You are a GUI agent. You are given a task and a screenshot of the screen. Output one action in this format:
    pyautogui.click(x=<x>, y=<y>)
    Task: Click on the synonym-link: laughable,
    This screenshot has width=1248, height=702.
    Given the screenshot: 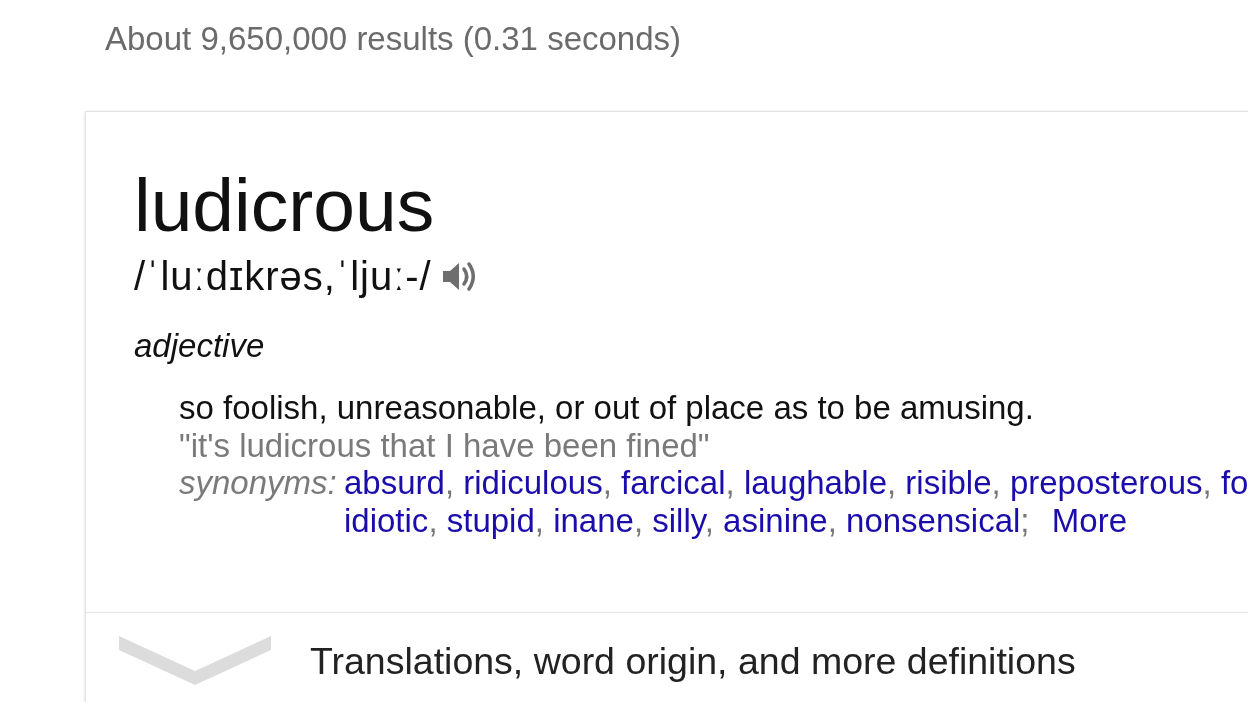 What is the action you would take?
    pyautogui.click(x=820, y=483)
    